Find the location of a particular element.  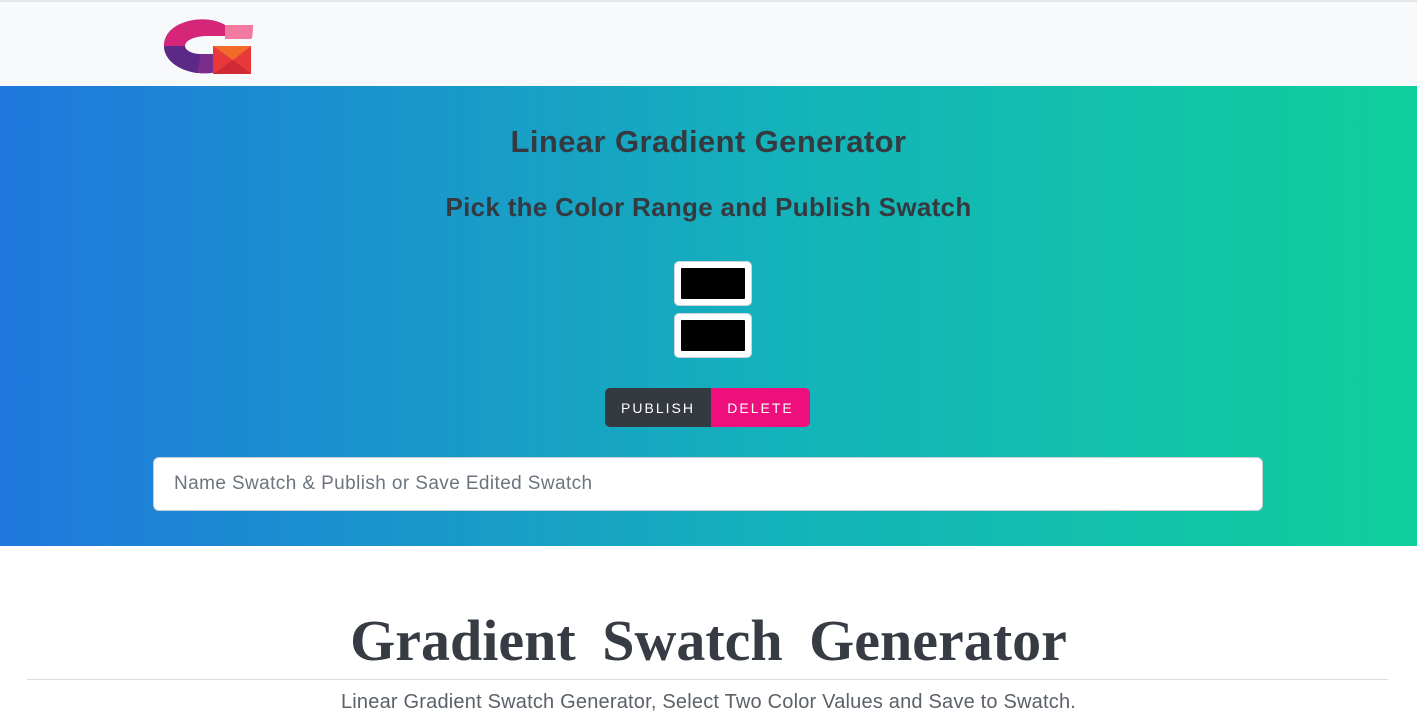

hero-title: Linear Gradient Generator is located at coordinates (708, 141).